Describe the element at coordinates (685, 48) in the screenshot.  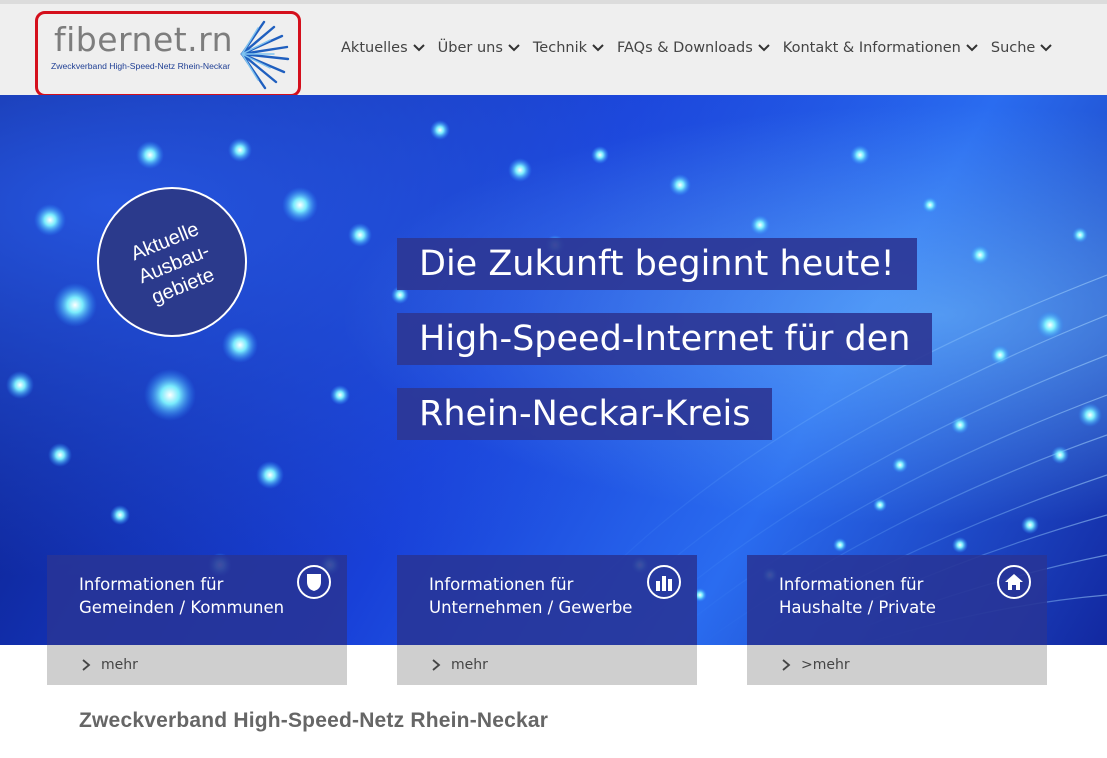
I see `nav-item-label: FAQs & Downloads` at that location.